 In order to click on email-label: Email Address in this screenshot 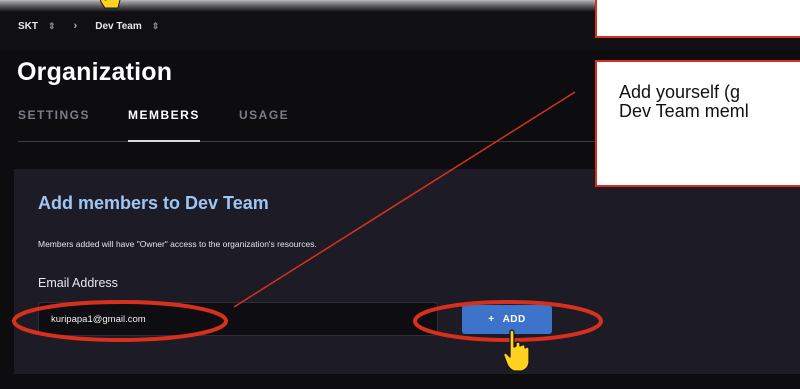, I will do `click(78, 283)`.